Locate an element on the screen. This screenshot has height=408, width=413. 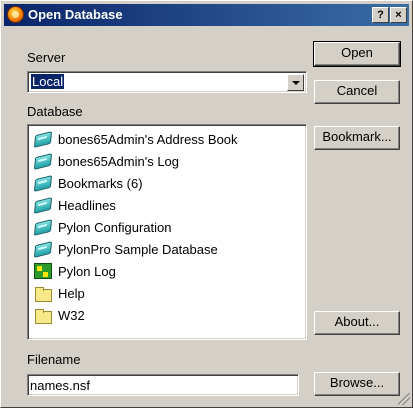
resize-grip is located at coordinates (404, 399).